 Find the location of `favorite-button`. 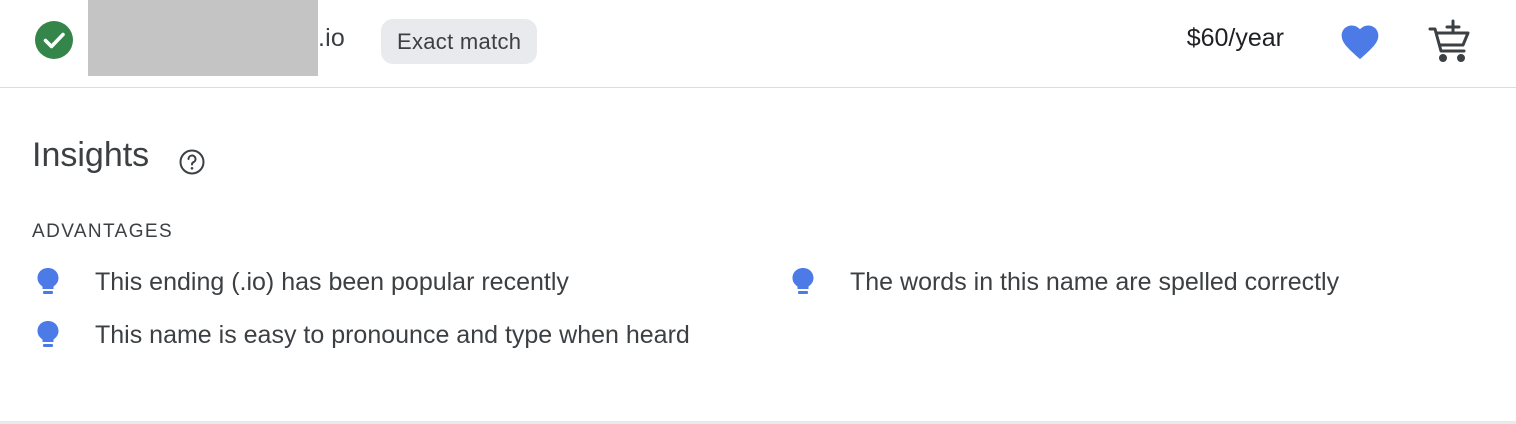

favorite-button is located at coordinates (1360, 42).